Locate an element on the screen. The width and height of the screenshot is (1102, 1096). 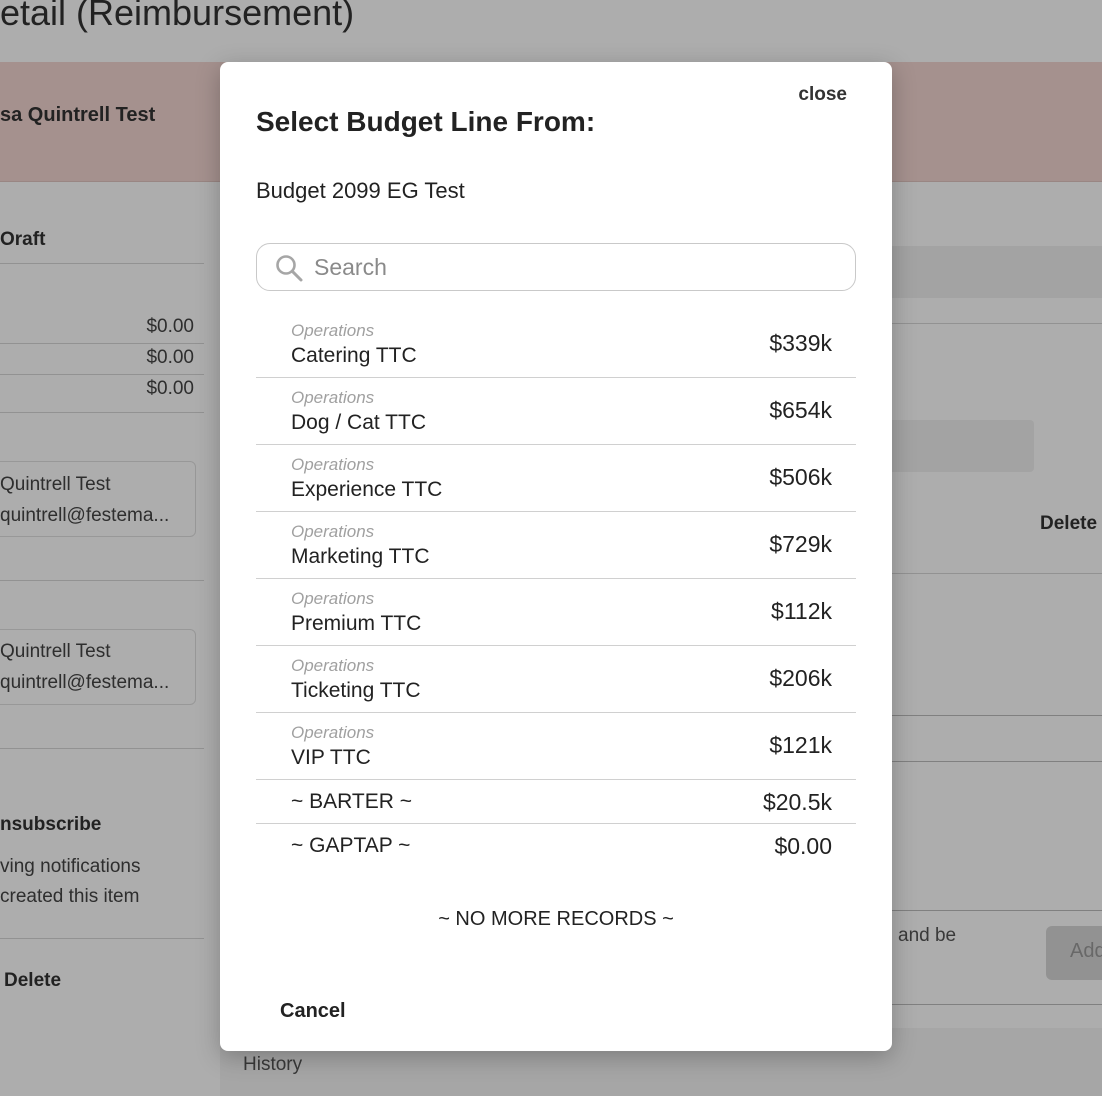
budget-line-amount: $206k is located at coordinates (800, 678).